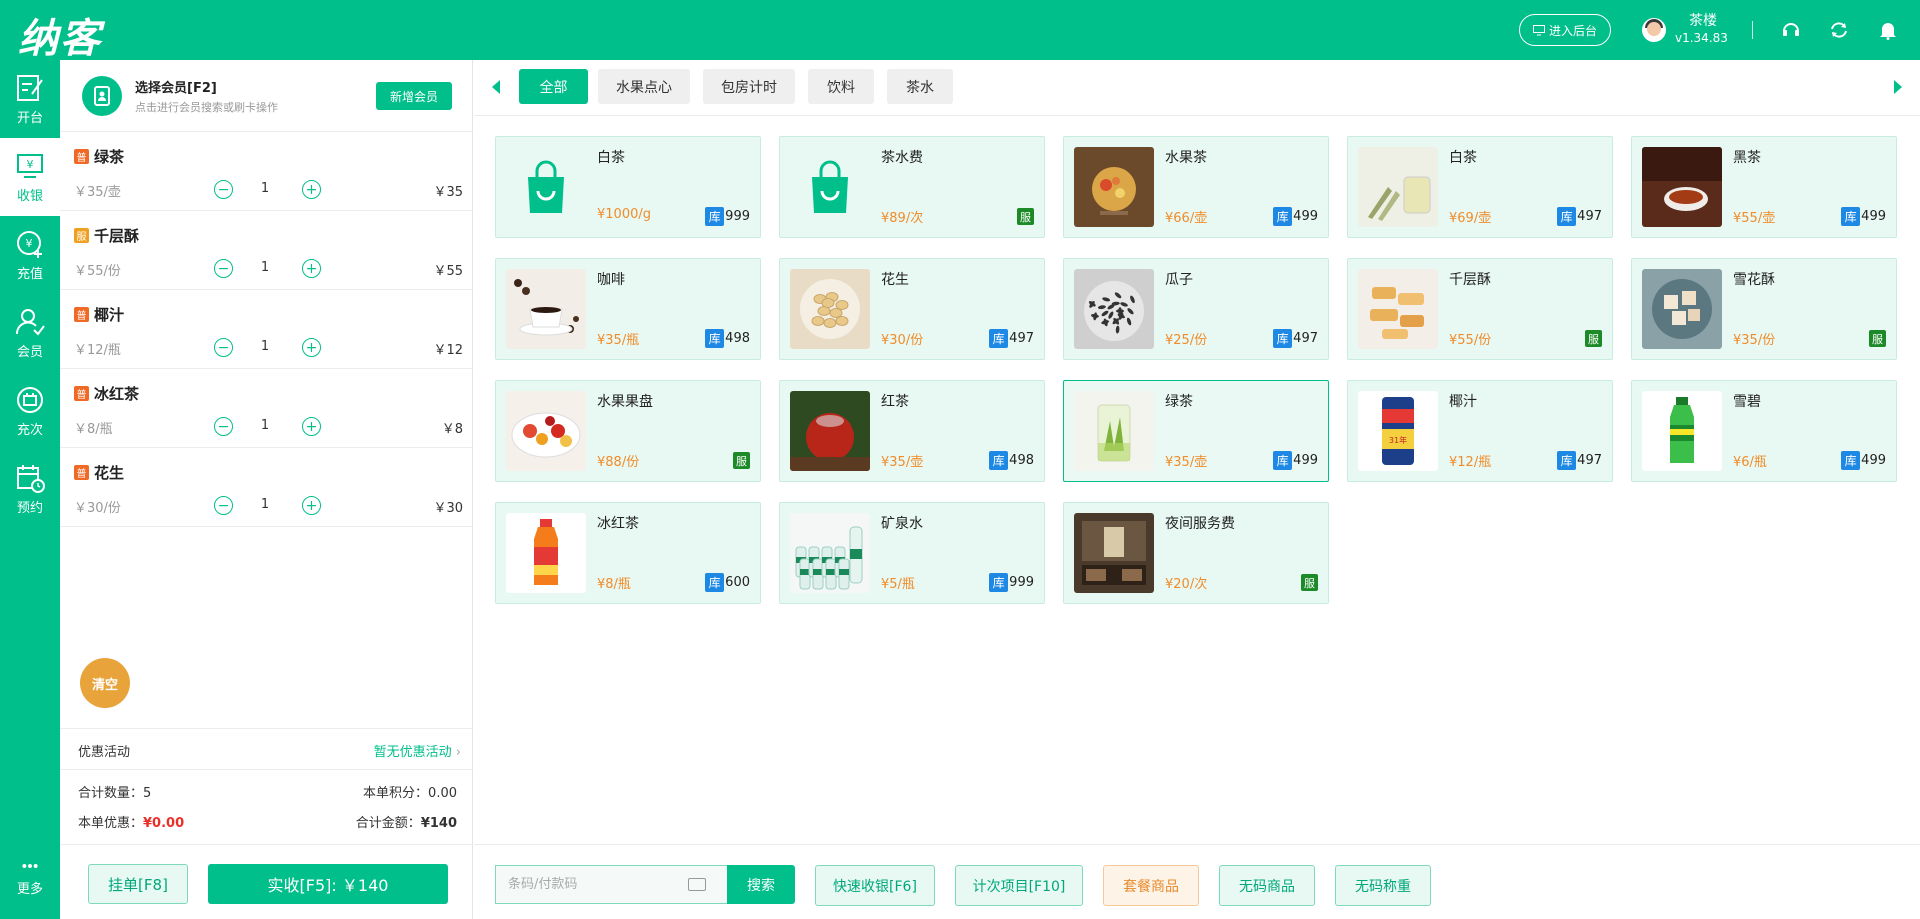 This screenshot has height=919, width=1920. What do you see at coordinates (895, 280) in the screenshot?
I see `product-name: 花生` at bounding box center [895, 280].